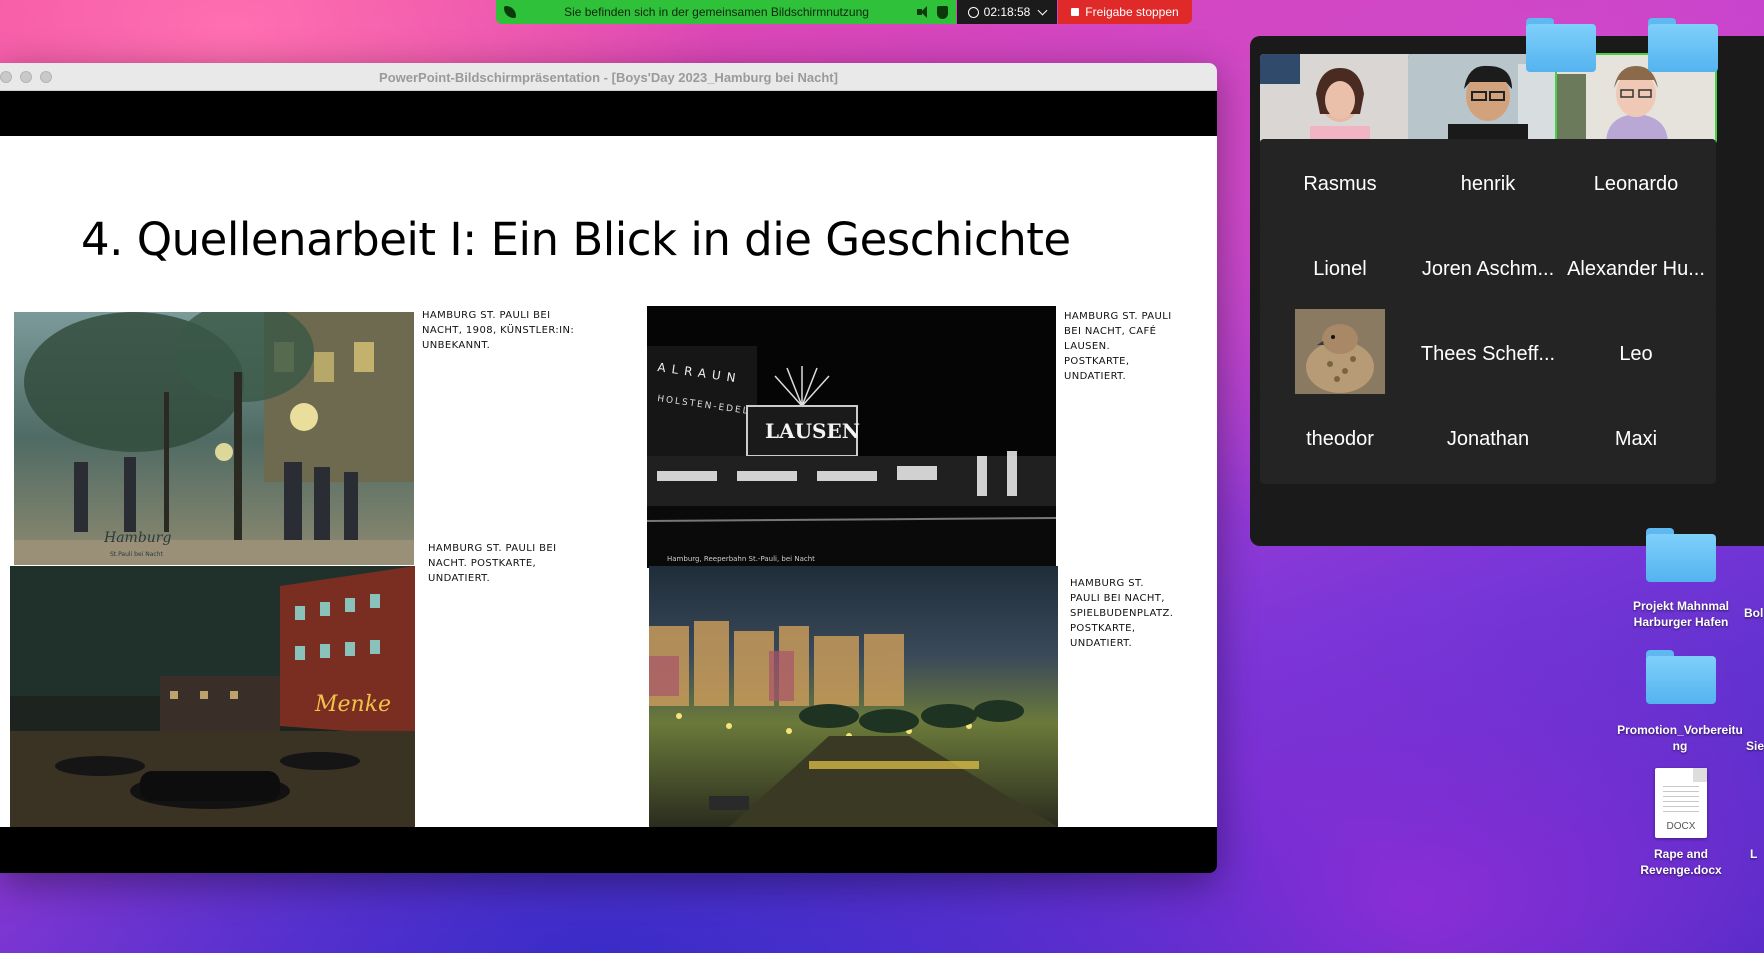 This screenshot has height=953, width=1764. What do you see at coordinates (1340, 439) in the screenshot?
I see `video-tile-name: theodor` at bounding box center [1340, 439].